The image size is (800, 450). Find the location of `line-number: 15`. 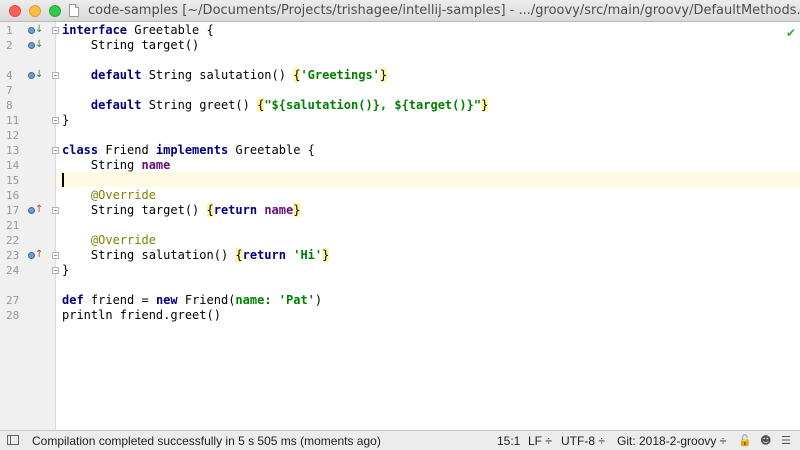

line-number: 15 is located at coordinates (13, 180).